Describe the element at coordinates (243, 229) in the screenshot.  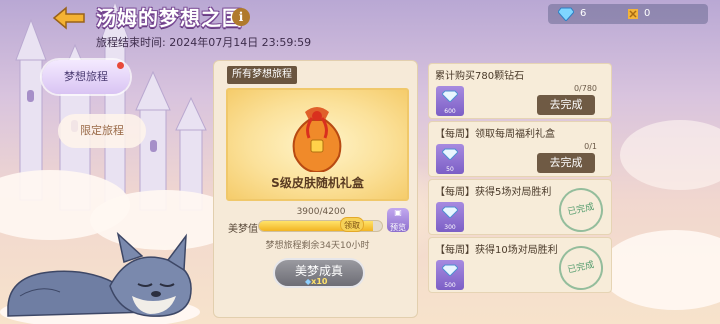
I see `meter-label: 美梦值` at that location.